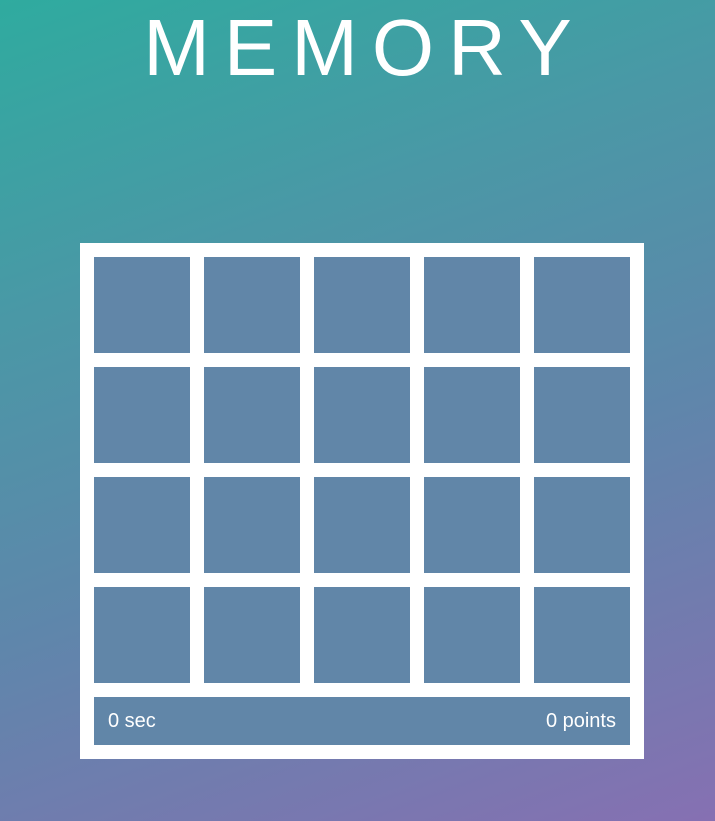 The height and width of the screenshot is (821, 715). Describe the element at coordinates (132, 721) in the screenshot. I see `timer-display: 0 sec` at that location.